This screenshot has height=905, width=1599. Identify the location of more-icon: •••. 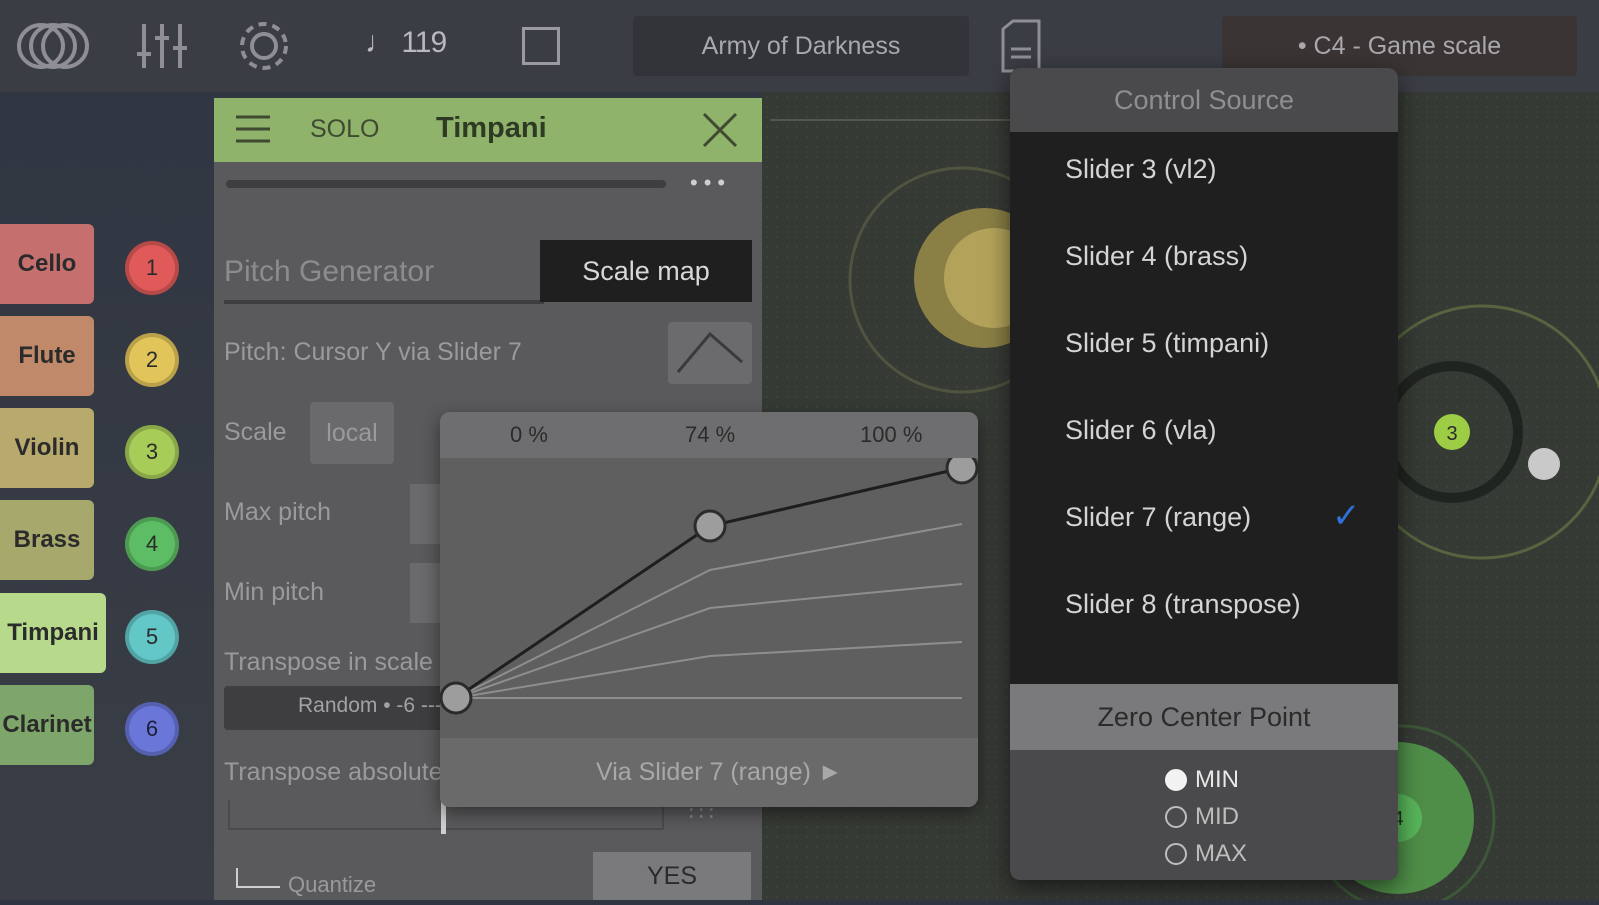
(710, 183).